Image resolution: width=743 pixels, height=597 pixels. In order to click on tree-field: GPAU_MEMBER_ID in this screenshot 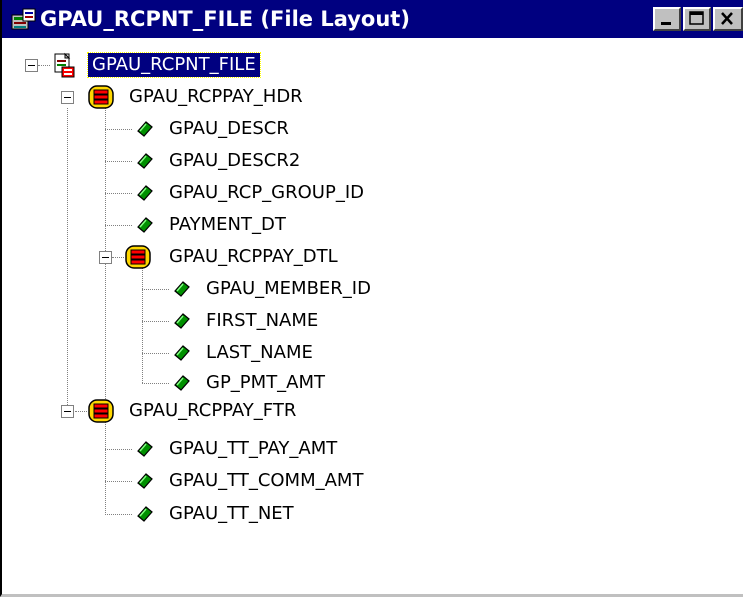, I will do `click(288, 289)`.